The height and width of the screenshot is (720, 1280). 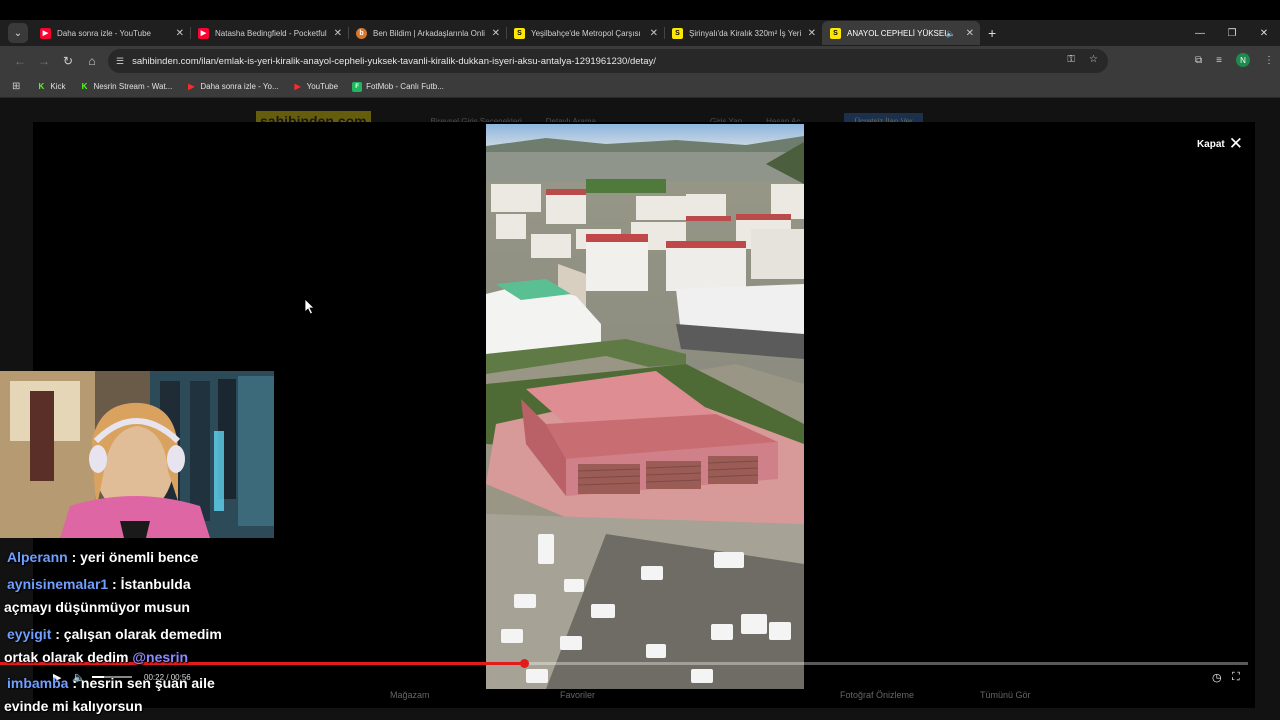 I want to click on chat-text: : çalışan olarak demedim, so click(x=136, y=634).